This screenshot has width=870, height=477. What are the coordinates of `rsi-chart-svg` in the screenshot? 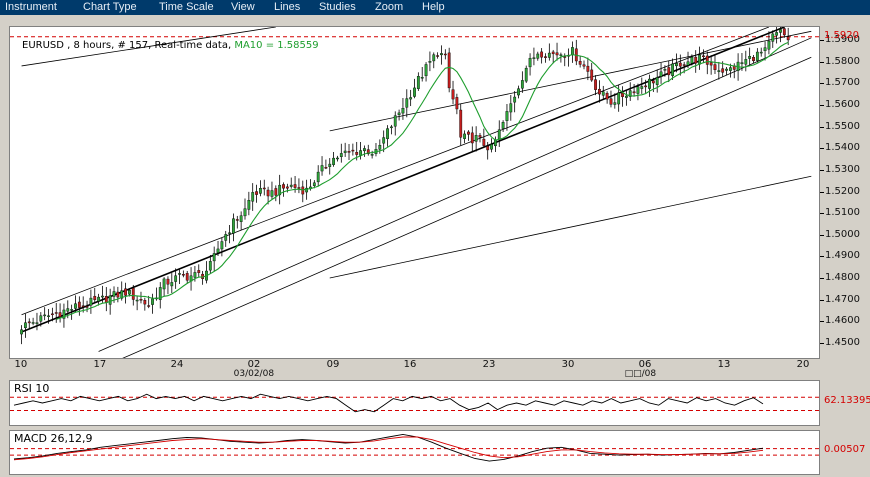 It's located at (414, 403).